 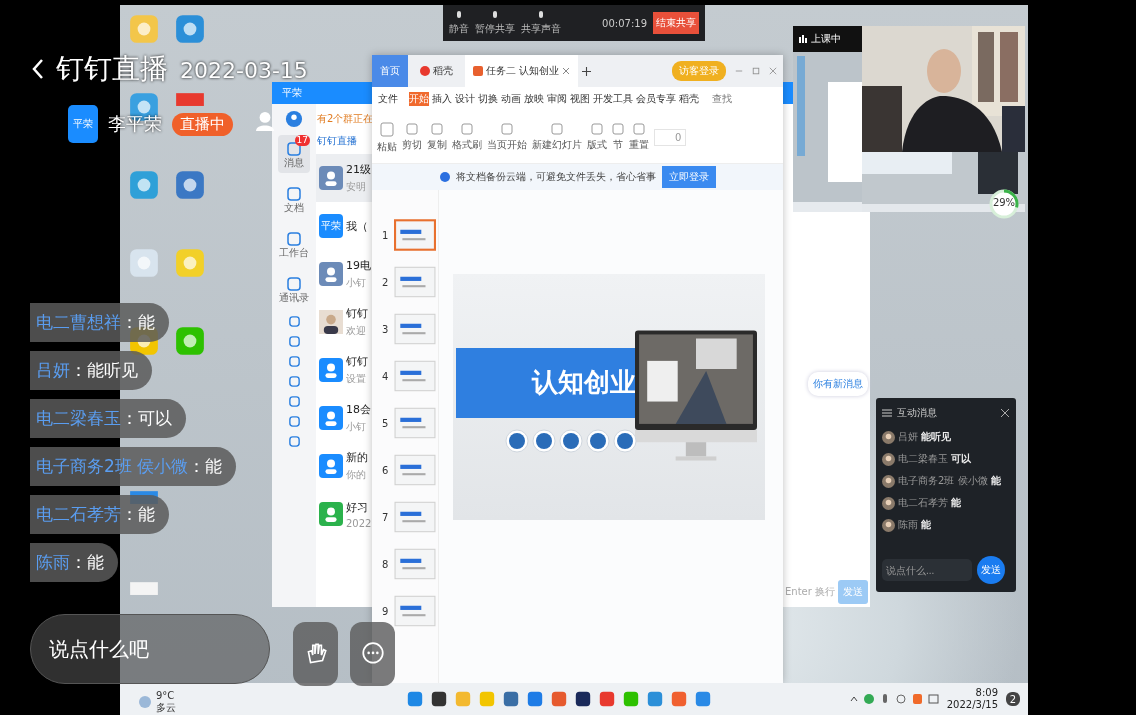 What do you see at coordinates (887, 413) in the screenshot?
I see `menu-icon` at bounding box center [887, 413].